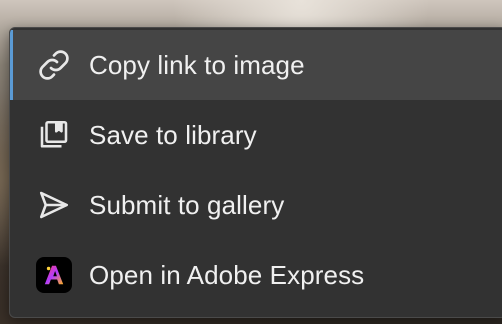 The width and height of the screenshot is (502, 324). I want to click on library-icon, so click(54, 135).